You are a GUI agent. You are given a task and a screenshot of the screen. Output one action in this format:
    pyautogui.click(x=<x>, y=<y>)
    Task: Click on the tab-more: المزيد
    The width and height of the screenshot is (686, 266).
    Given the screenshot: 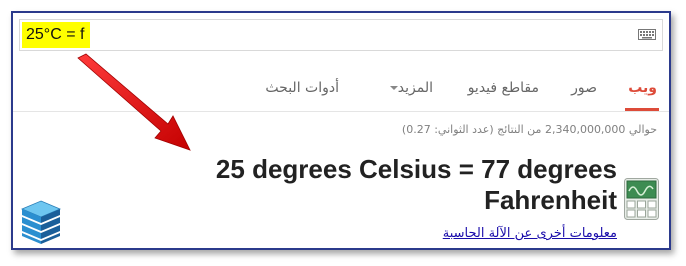 What is the action you would take?
    pyautogui.click(x=409, y=88)
    